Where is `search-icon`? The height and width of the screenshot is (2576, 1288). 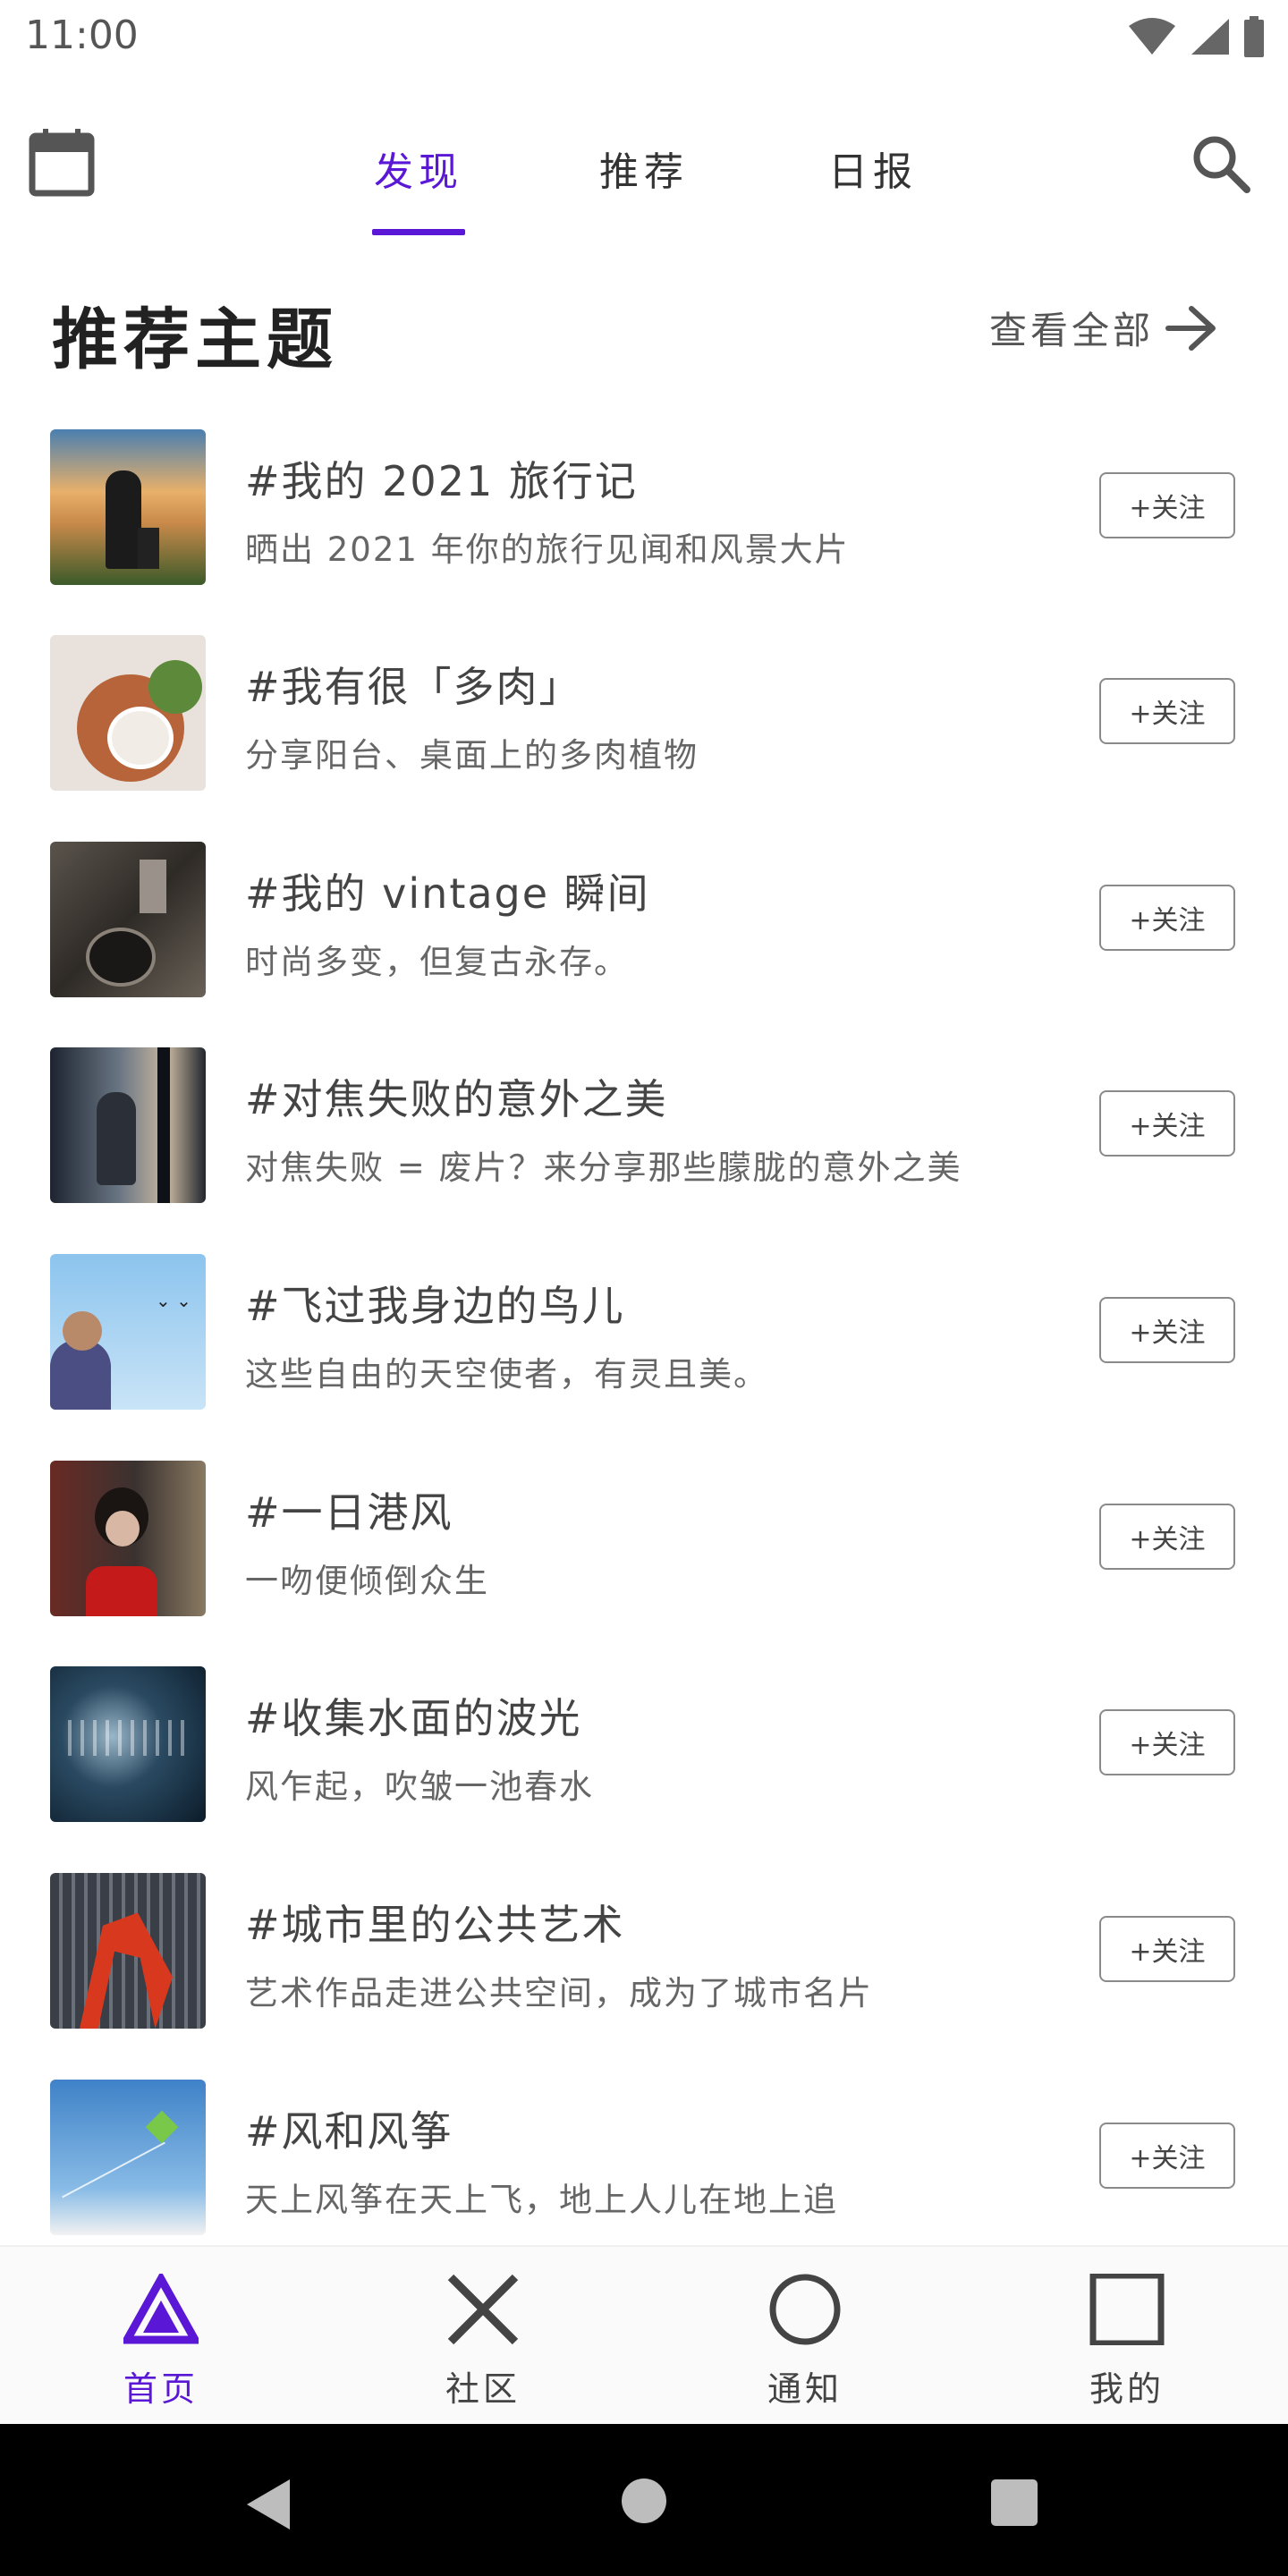
search-icon is located at coordinates (1221, 164).